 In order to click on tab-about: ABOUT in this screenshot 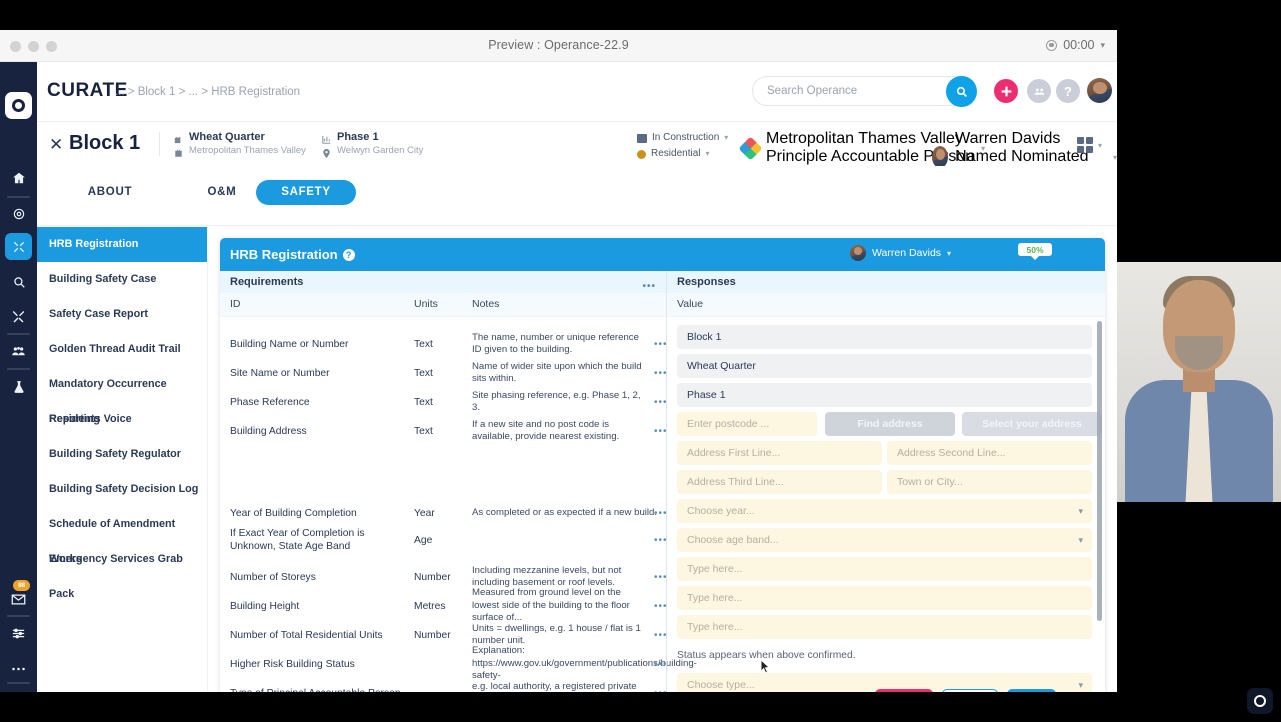, I will do `click(110, 192)`.